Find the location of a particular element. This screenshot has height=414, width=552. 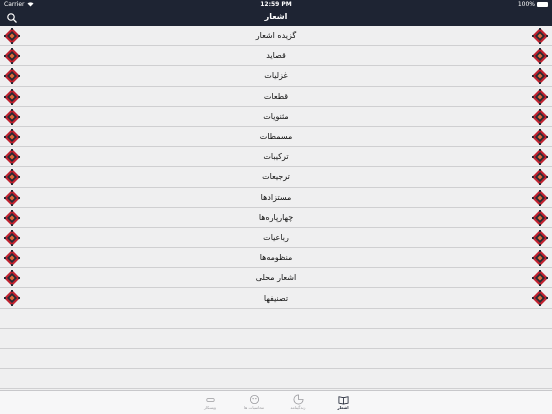

list-item: اشعار محلی is located at coordinates (276, 278).